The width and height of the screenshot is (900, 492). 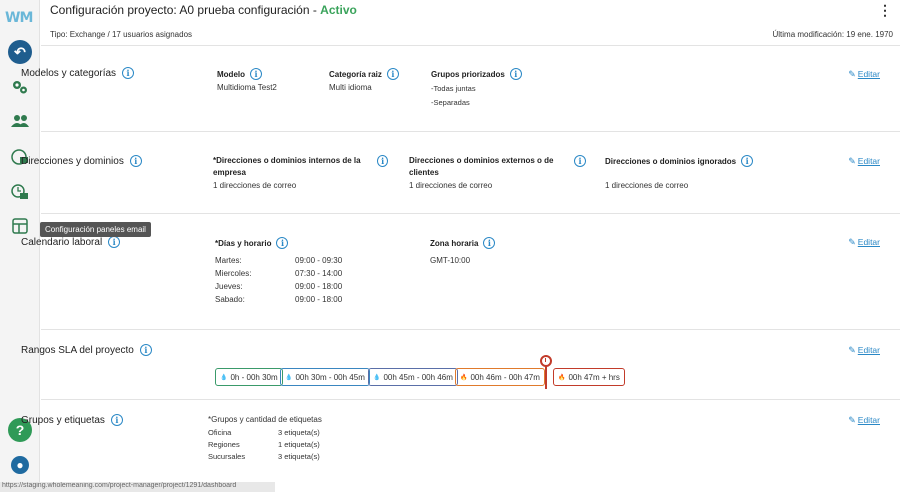 What do you see at coordinates (463, 243) in the screenshot?
I see `timezone-label: Zona horaria i` at bounding box center [463, 243].